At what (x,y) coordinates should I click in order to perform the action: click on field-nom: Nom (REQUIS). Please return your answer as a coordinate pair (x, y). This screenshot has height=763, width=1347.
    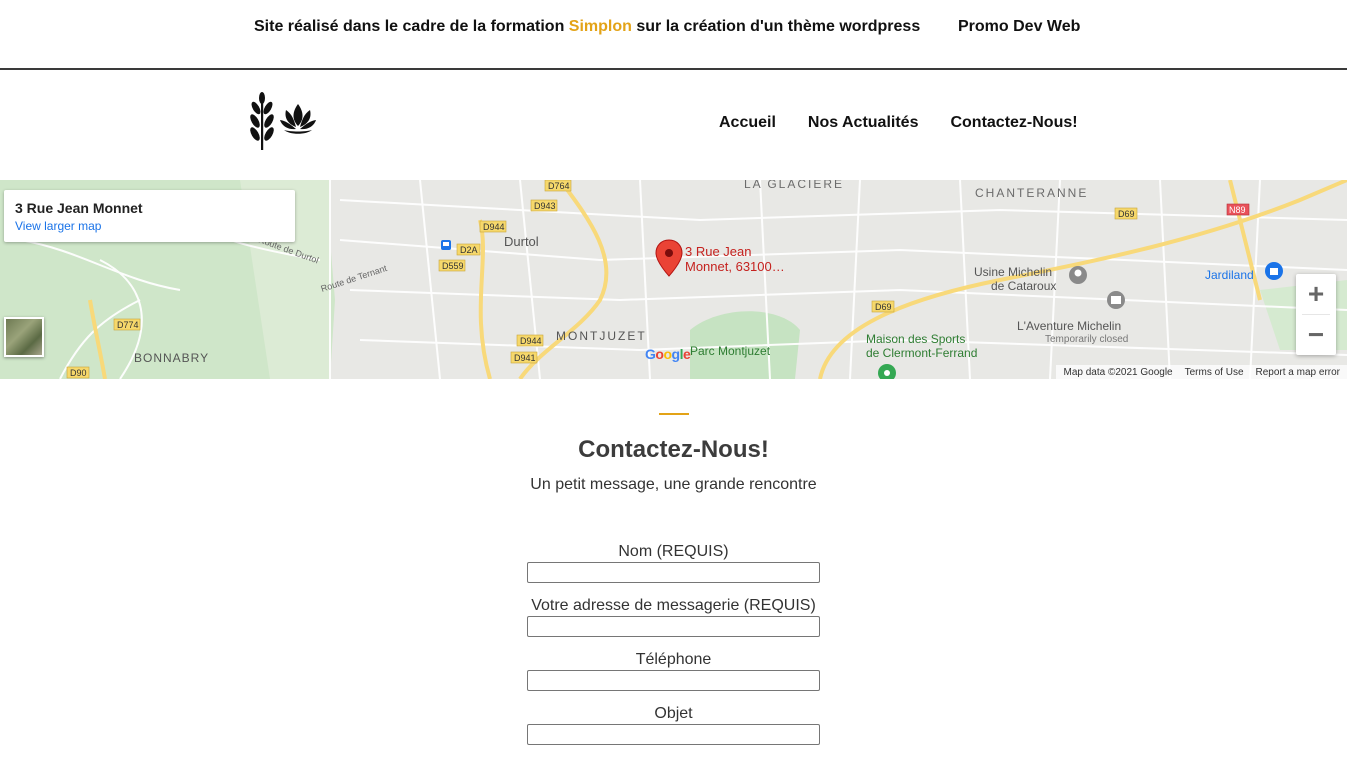
    Looking at the image, I should click on (673, 563).